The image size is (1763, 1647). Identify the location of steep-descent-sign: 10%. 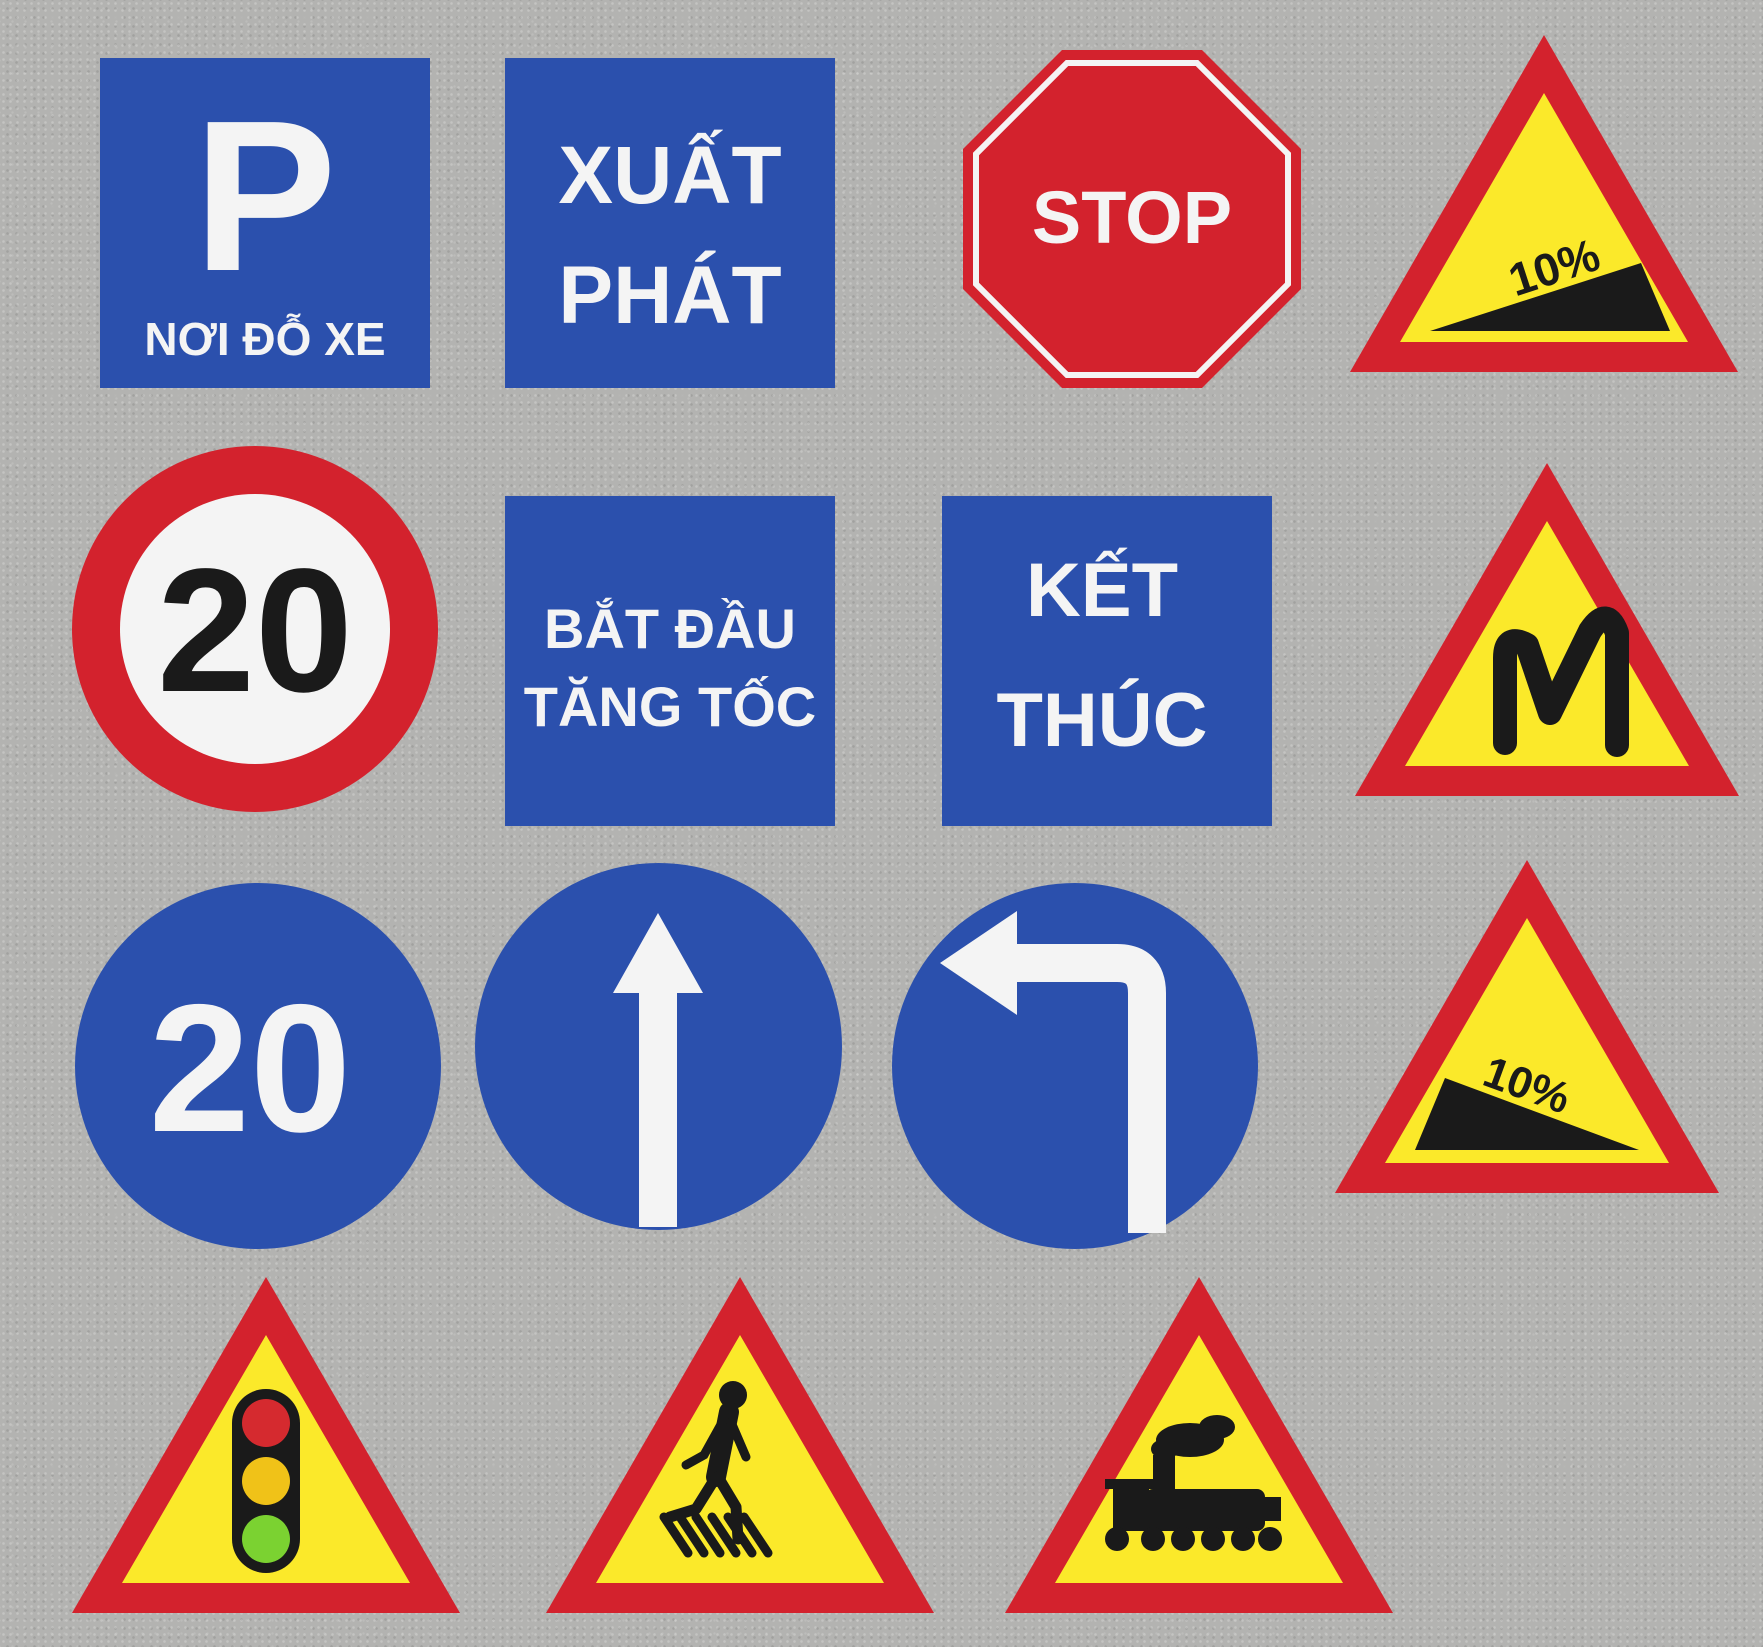
(1527, 1026).